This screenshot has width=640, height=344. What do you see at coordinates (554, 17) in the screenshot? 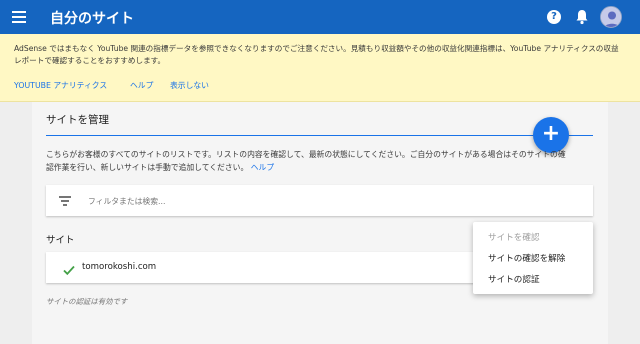
I see `help-icon: ?` at bounding box center [554, 17].